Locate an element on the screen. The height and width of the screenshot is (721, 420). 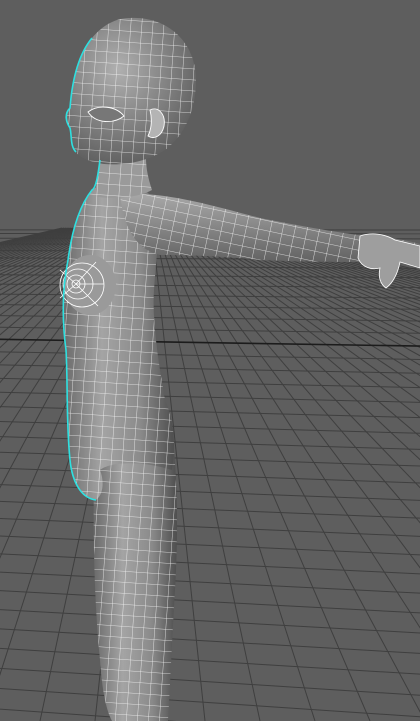
neck-wireframe is located at coordinates (123, 178).